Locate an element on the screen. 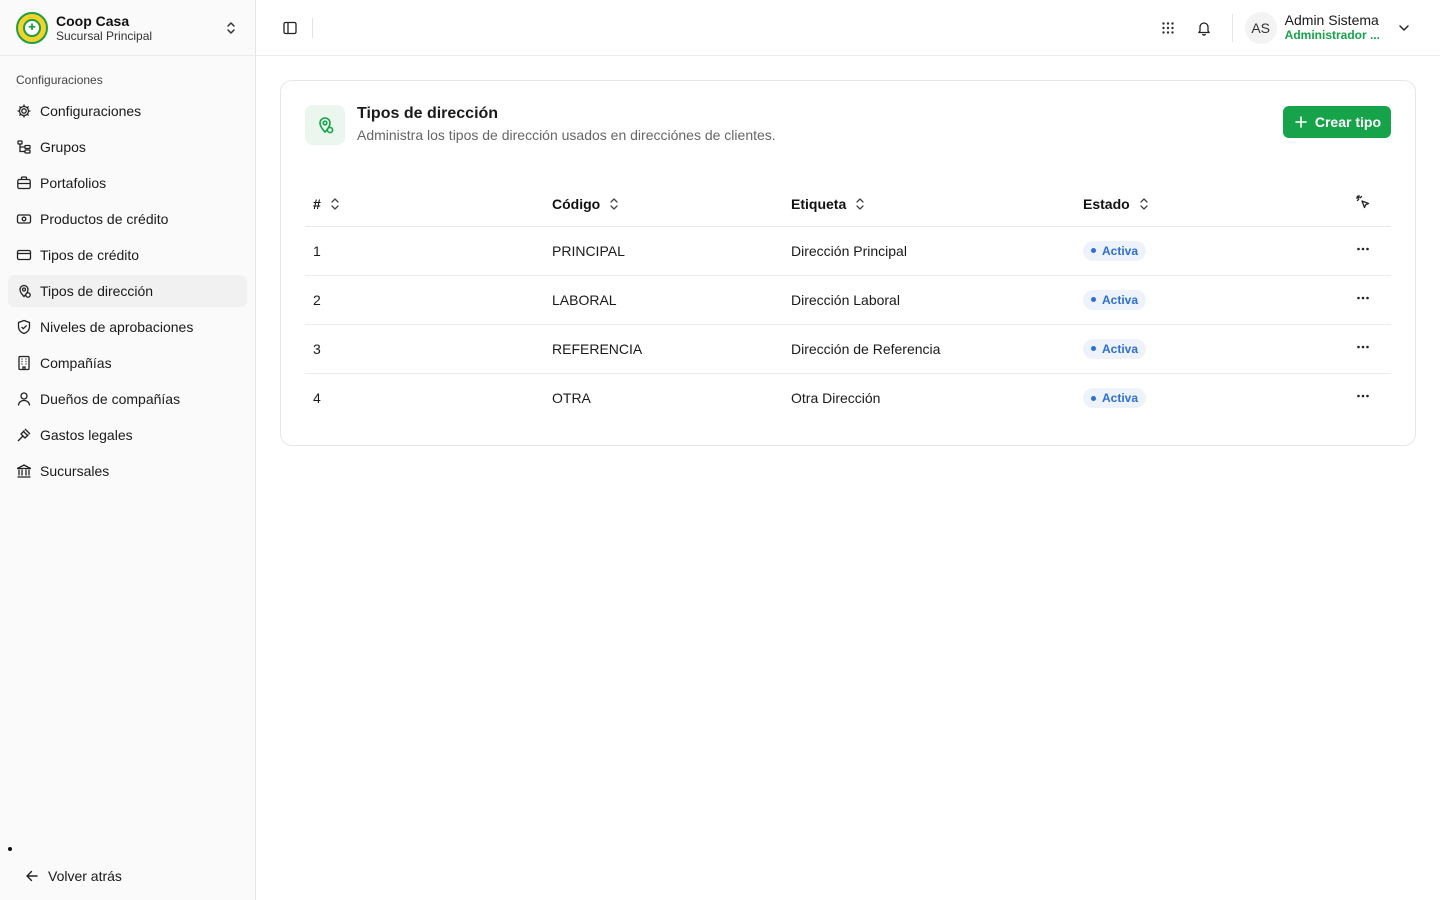 This screenshot has height=900, width=1440. apps-button is located at coordinates (1168, 28).